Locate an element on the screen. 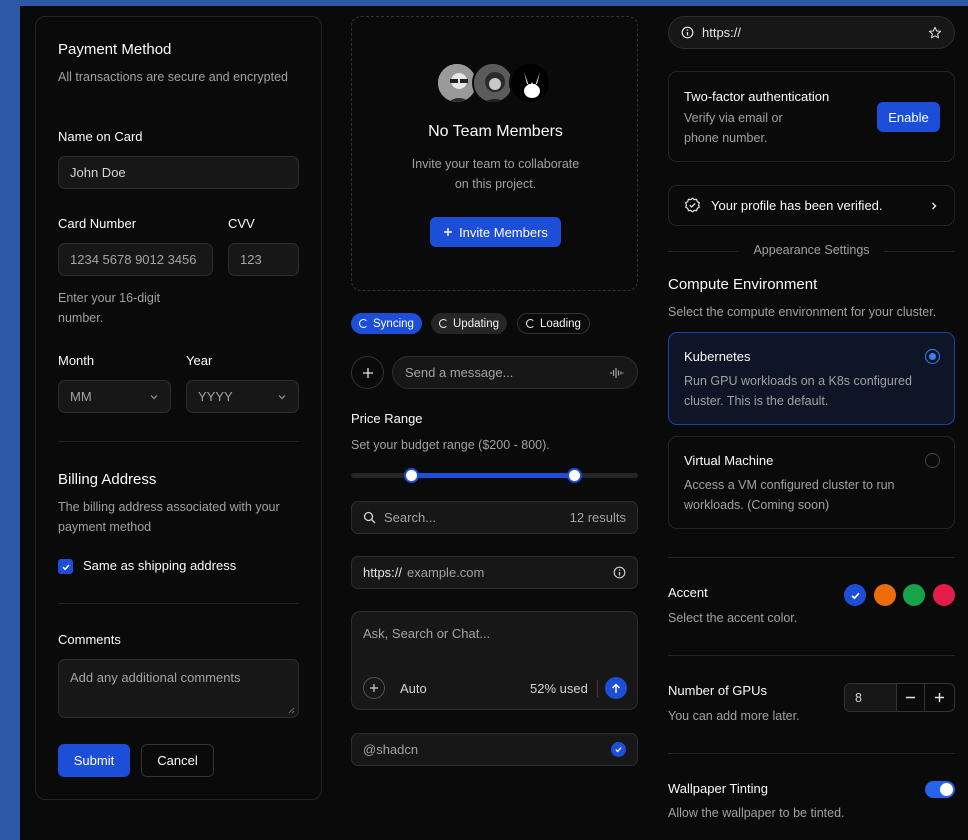 The height and width of the screenshot is (840, 968). appearance-settings-separator: Appearance Settings is located at coordinates (811, 250).